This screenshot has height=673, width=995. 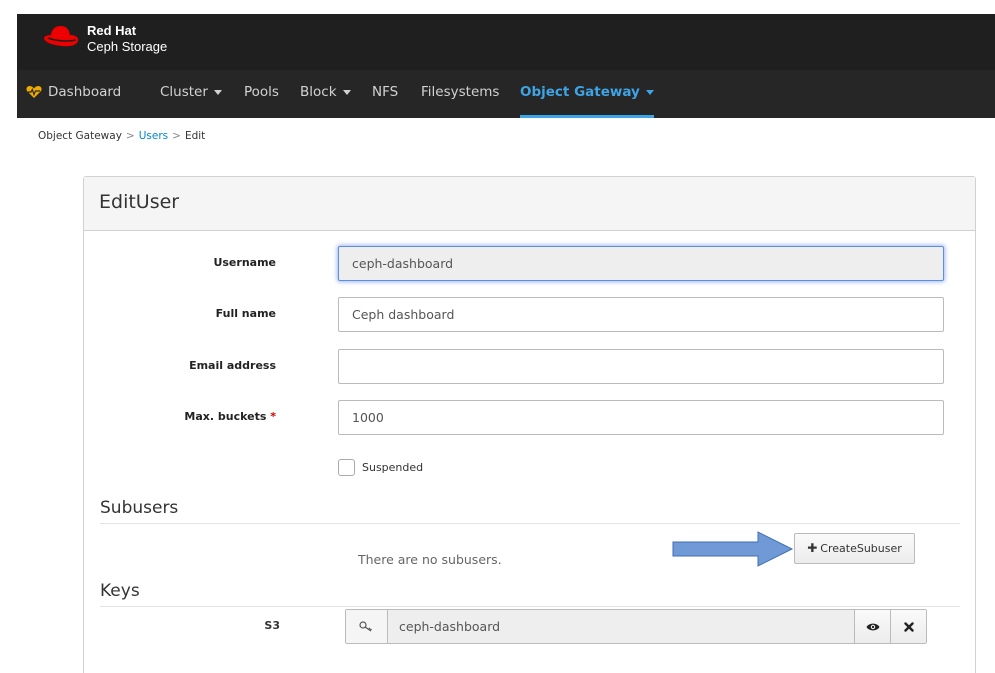 What do you see at coordinates (367, 626) in the screenshot?
I see `key-icon` at bounding box center [367, 626].